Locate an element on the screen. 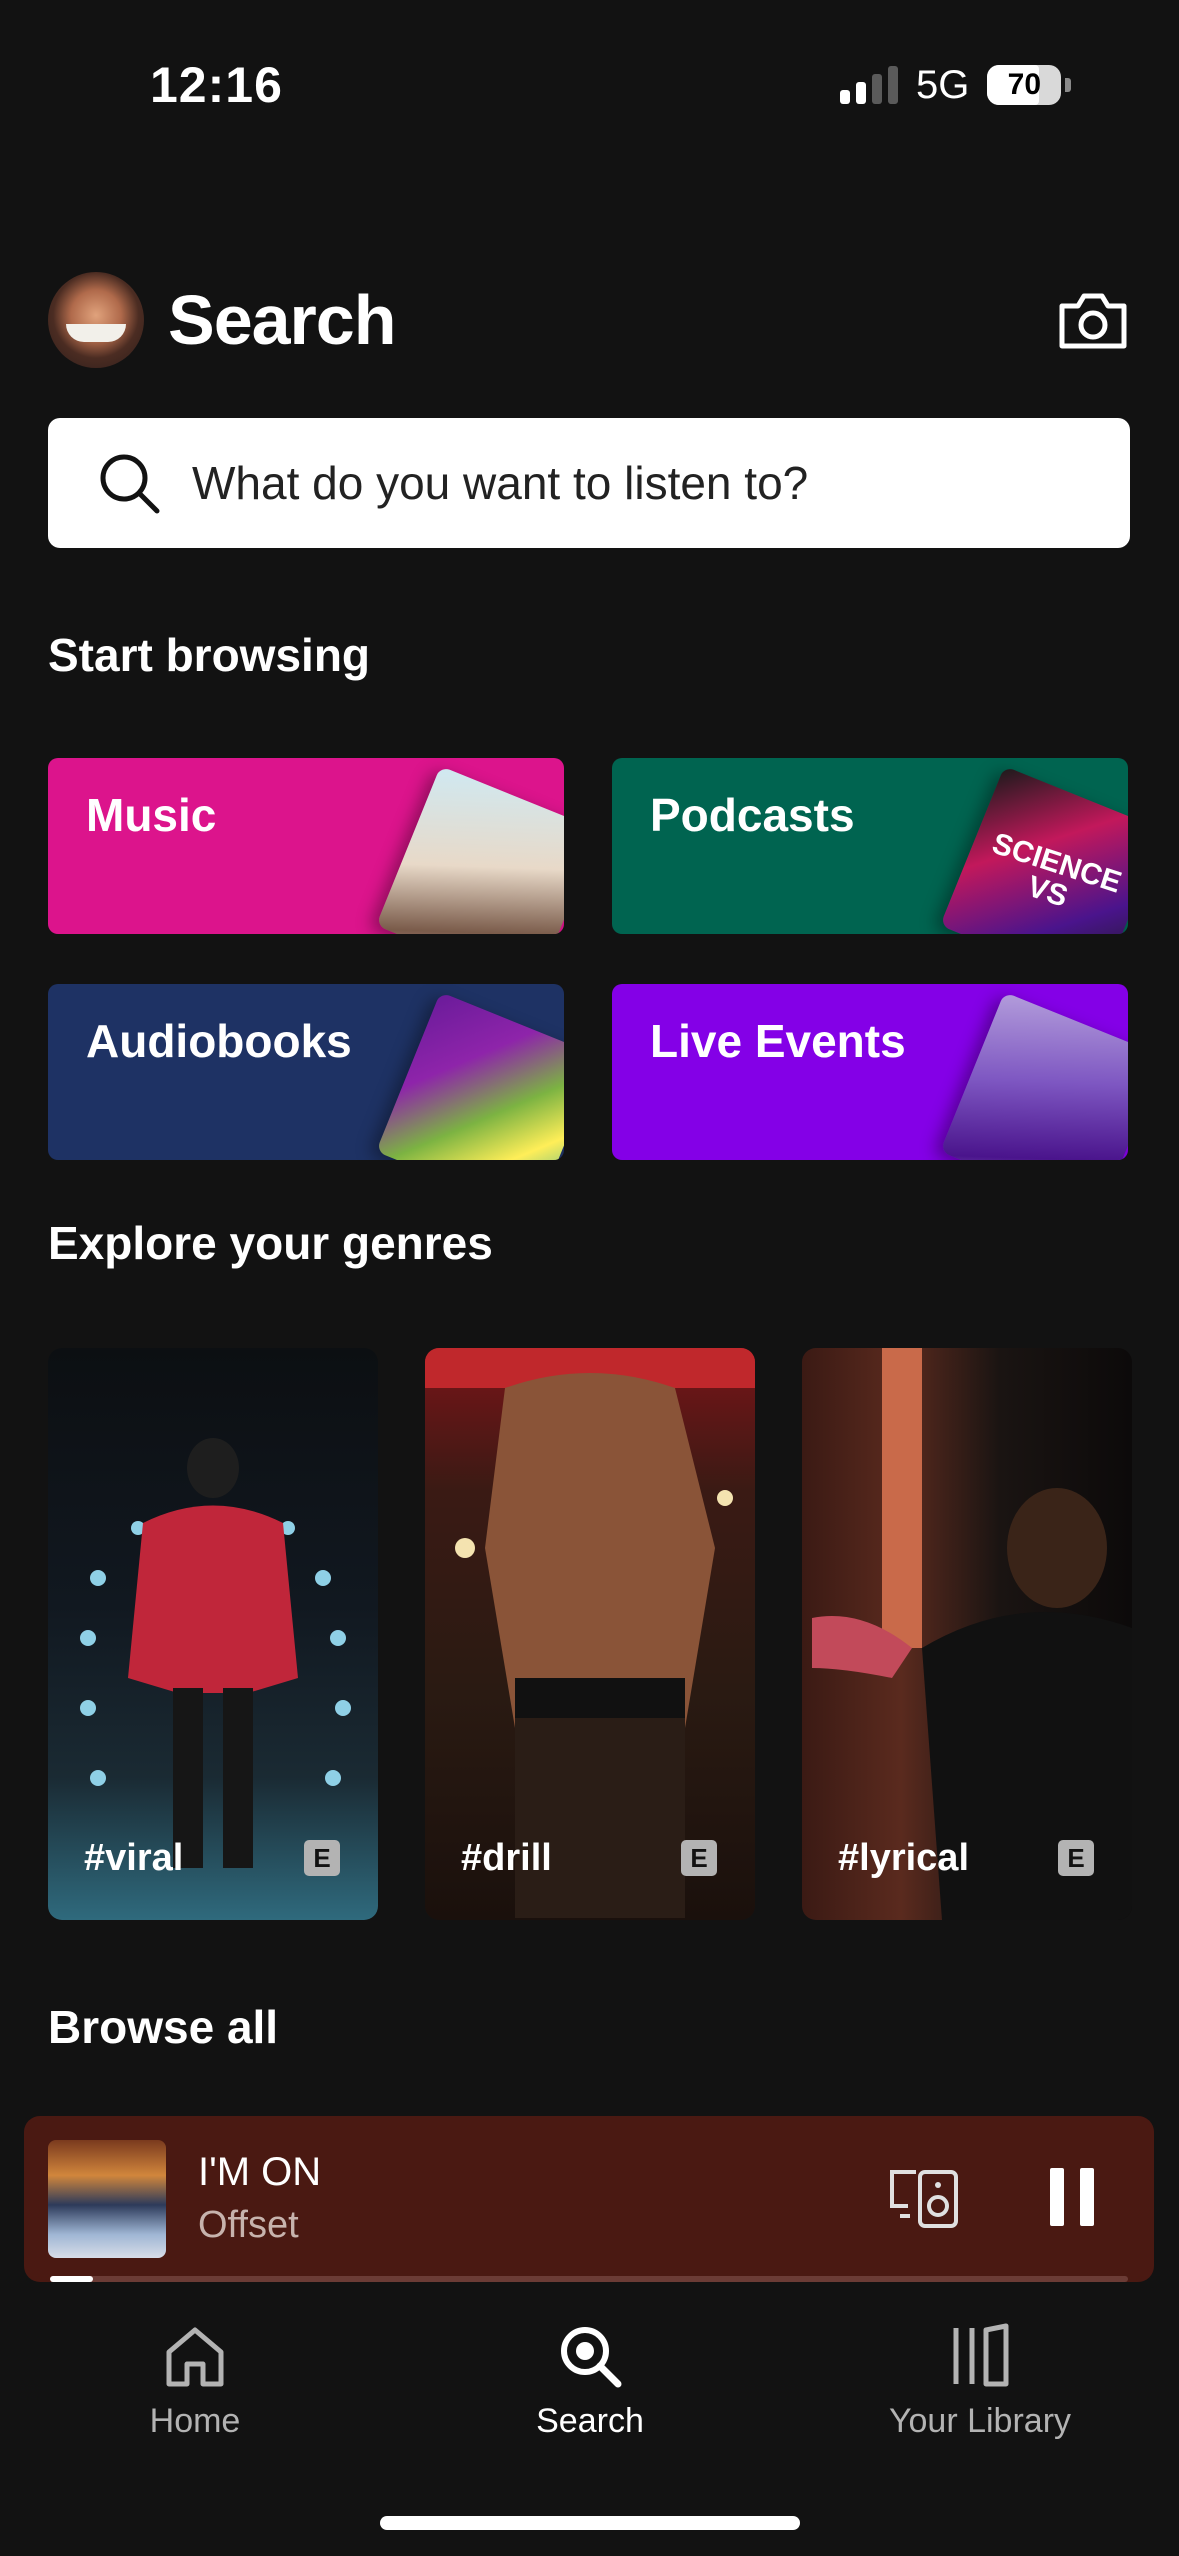 The image size is (1179, 2556). genre-card-lyrical: #lyrical E is located at coordinates (967, 1634).